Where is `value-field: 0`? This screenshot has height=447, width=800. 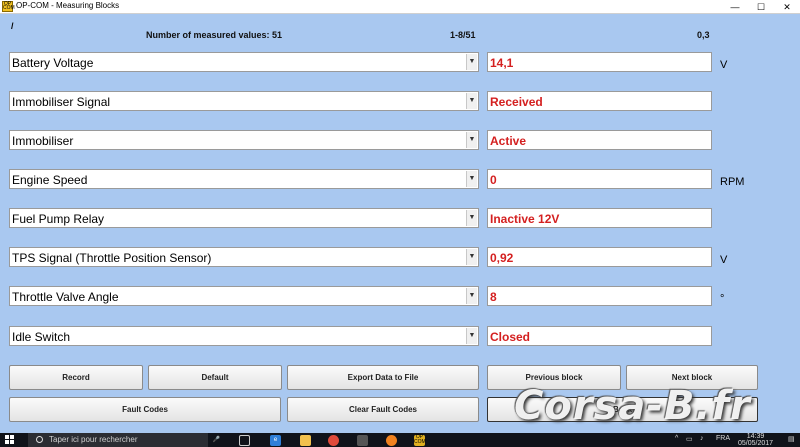 value-field: 0 is located at coordinates (599, 179).